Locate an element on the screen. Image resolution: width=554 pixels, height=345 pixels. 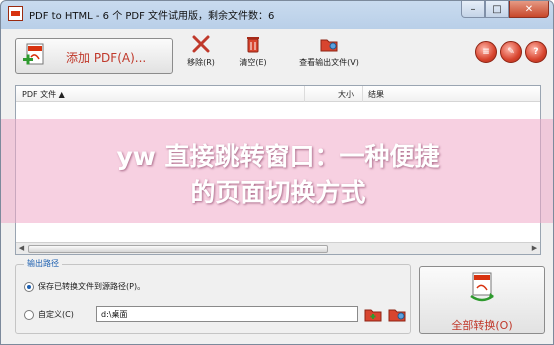
custom-label: 自定义(C) is located at coordinates (56, 314).